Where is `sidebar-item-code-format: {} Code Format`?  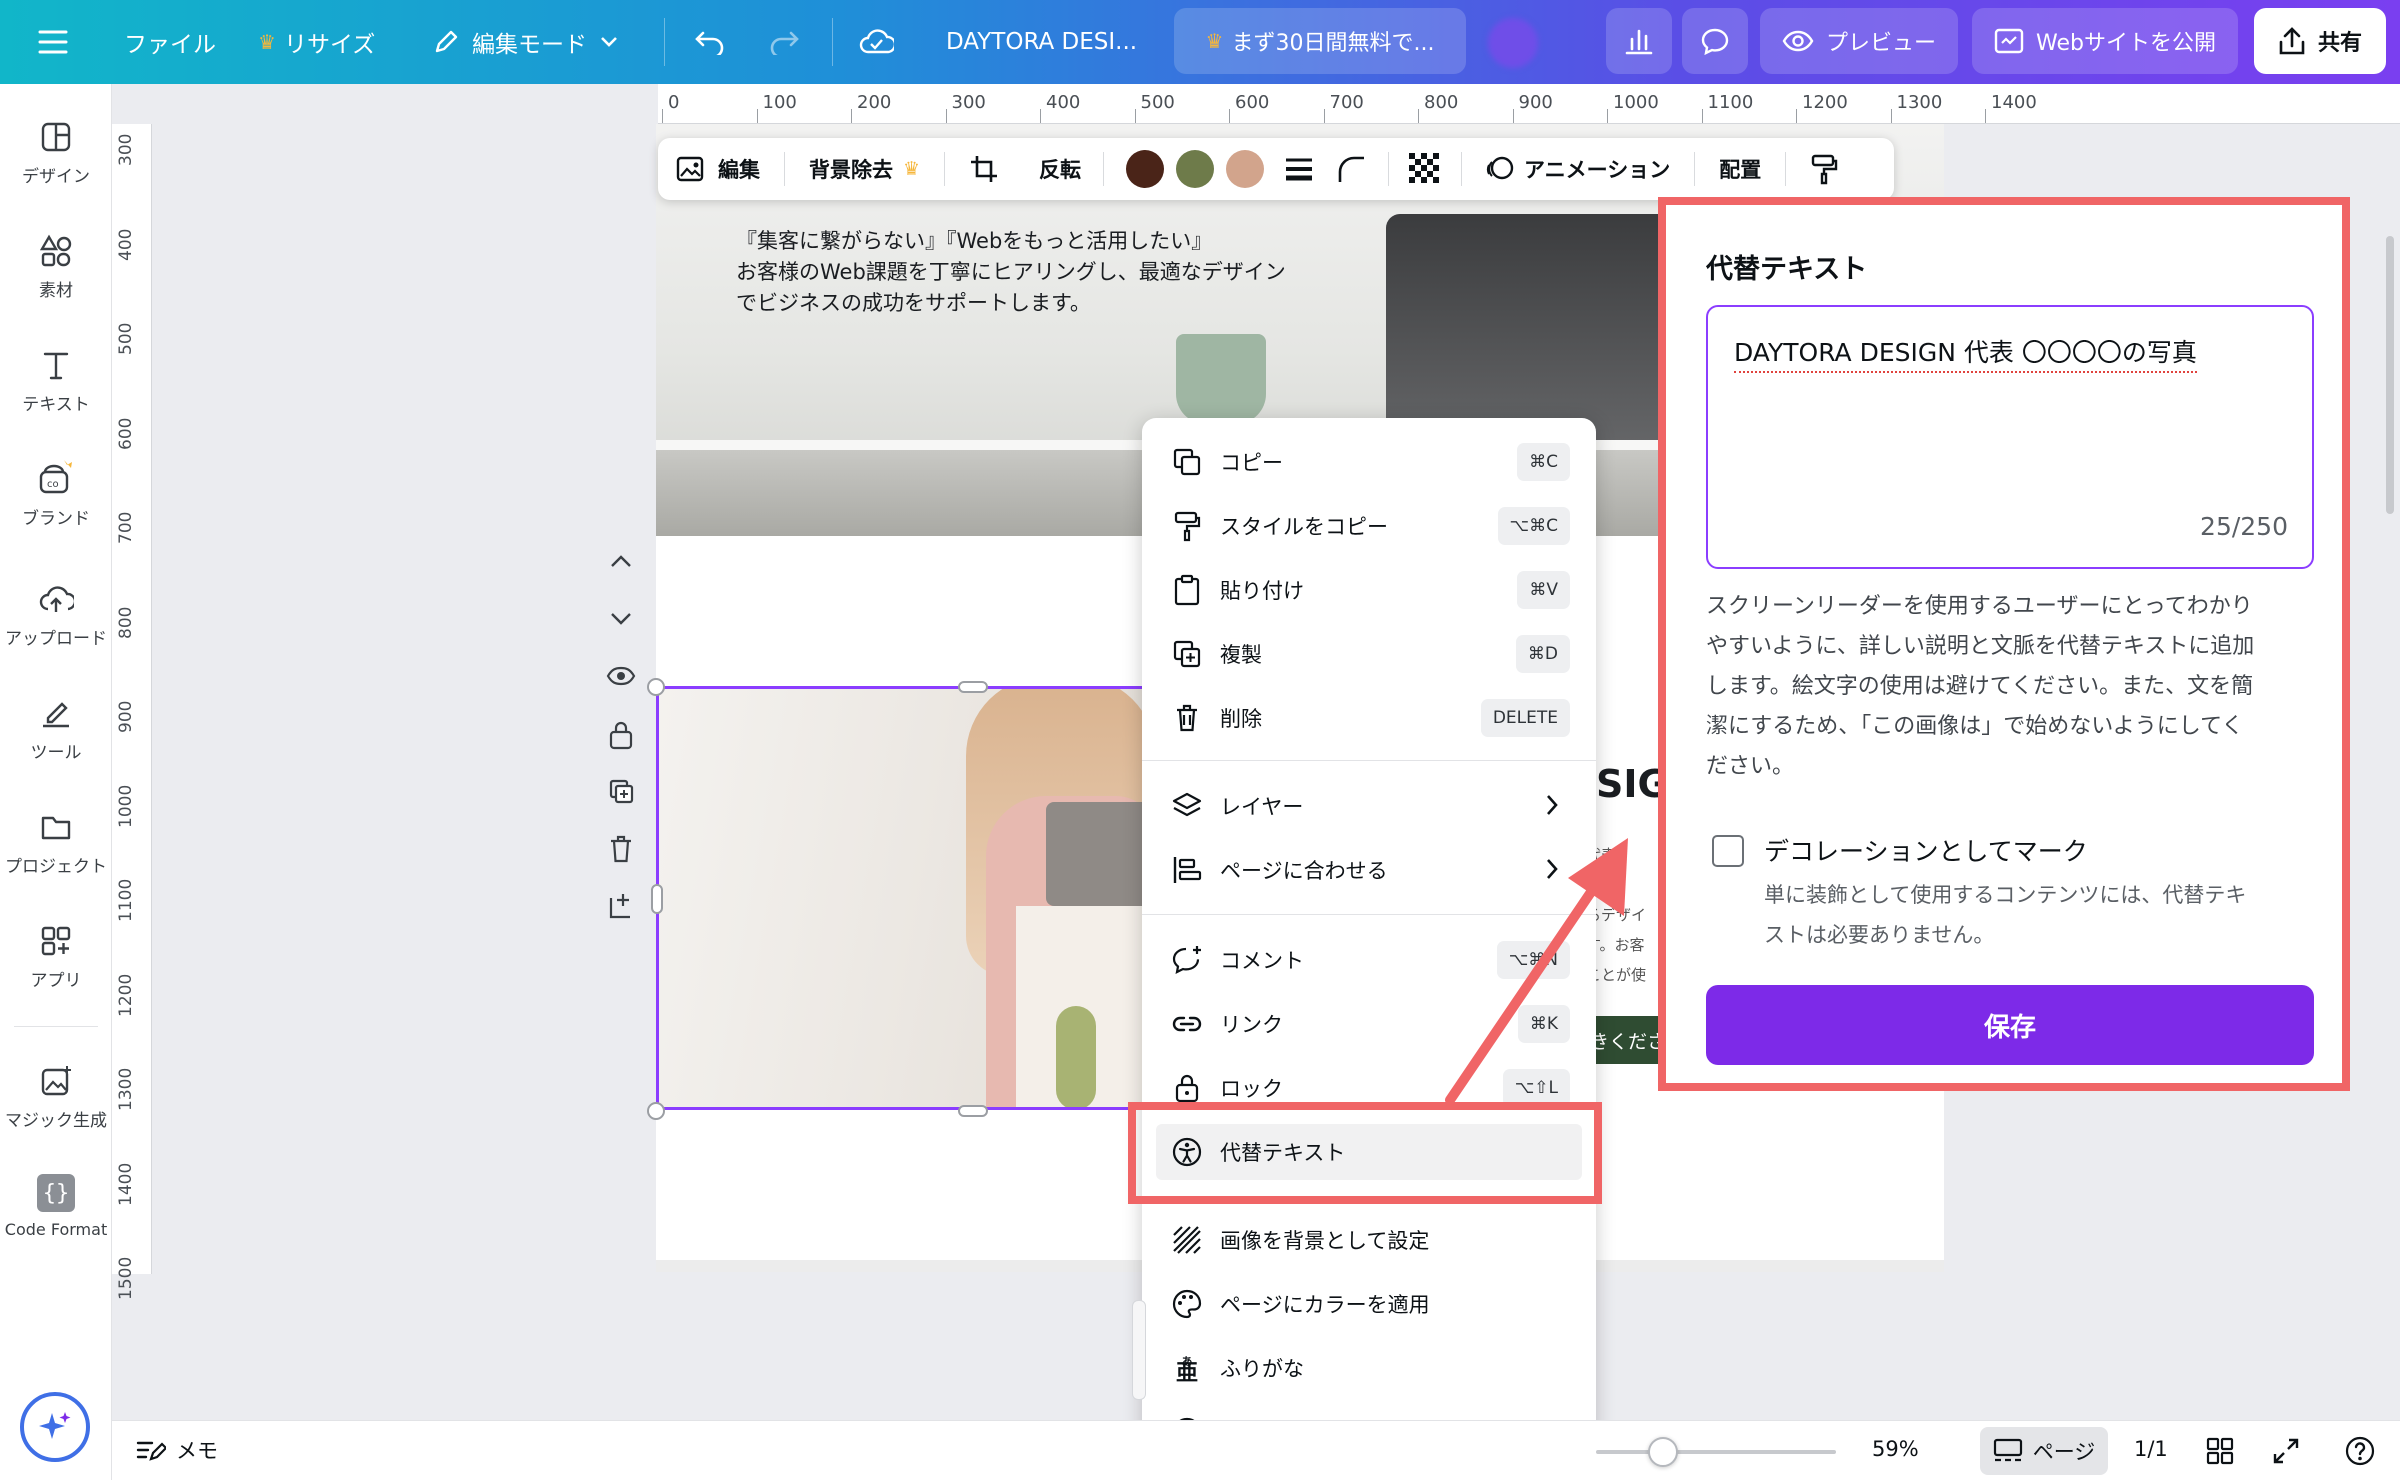
sidebar-item-code-format: {} Code Format is located at coordinates (56, 1206).